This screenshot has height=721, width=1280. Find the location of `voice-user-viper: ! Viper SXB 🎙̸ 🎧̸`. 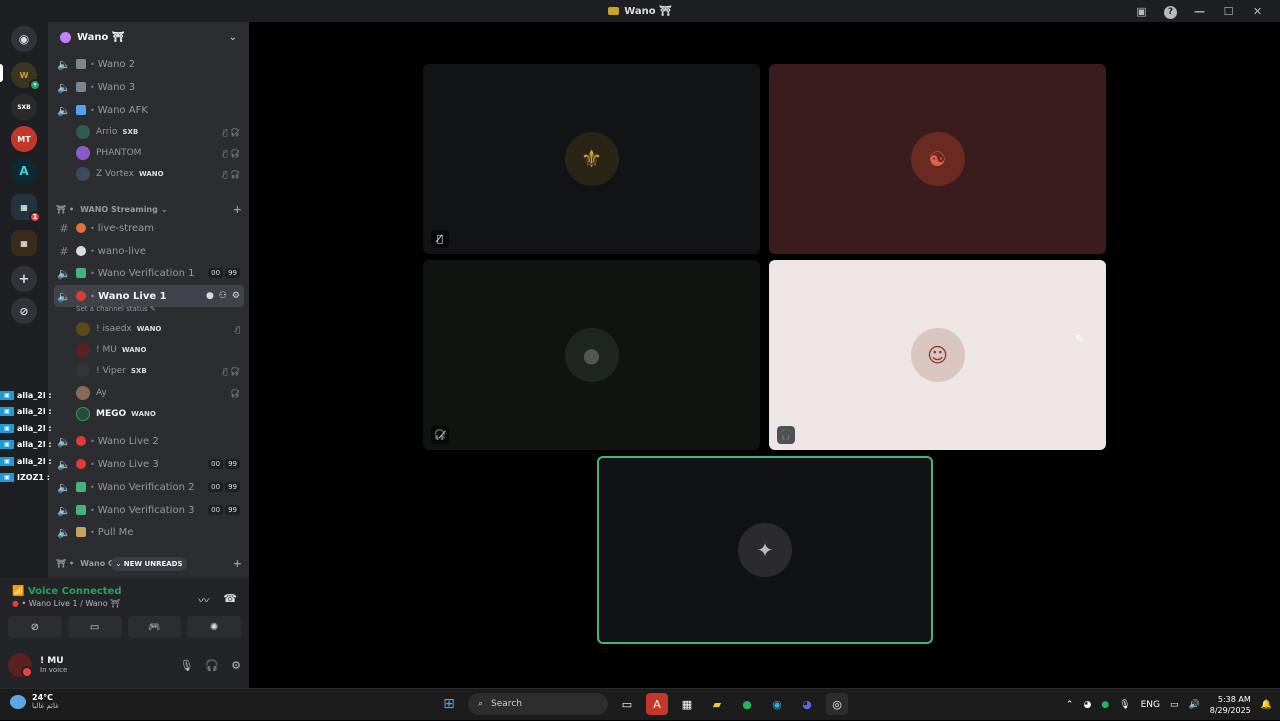

voice-user-viper: ! Viper SXB 🎙̸ 🎧̸ is located at coordinates (160, 371).